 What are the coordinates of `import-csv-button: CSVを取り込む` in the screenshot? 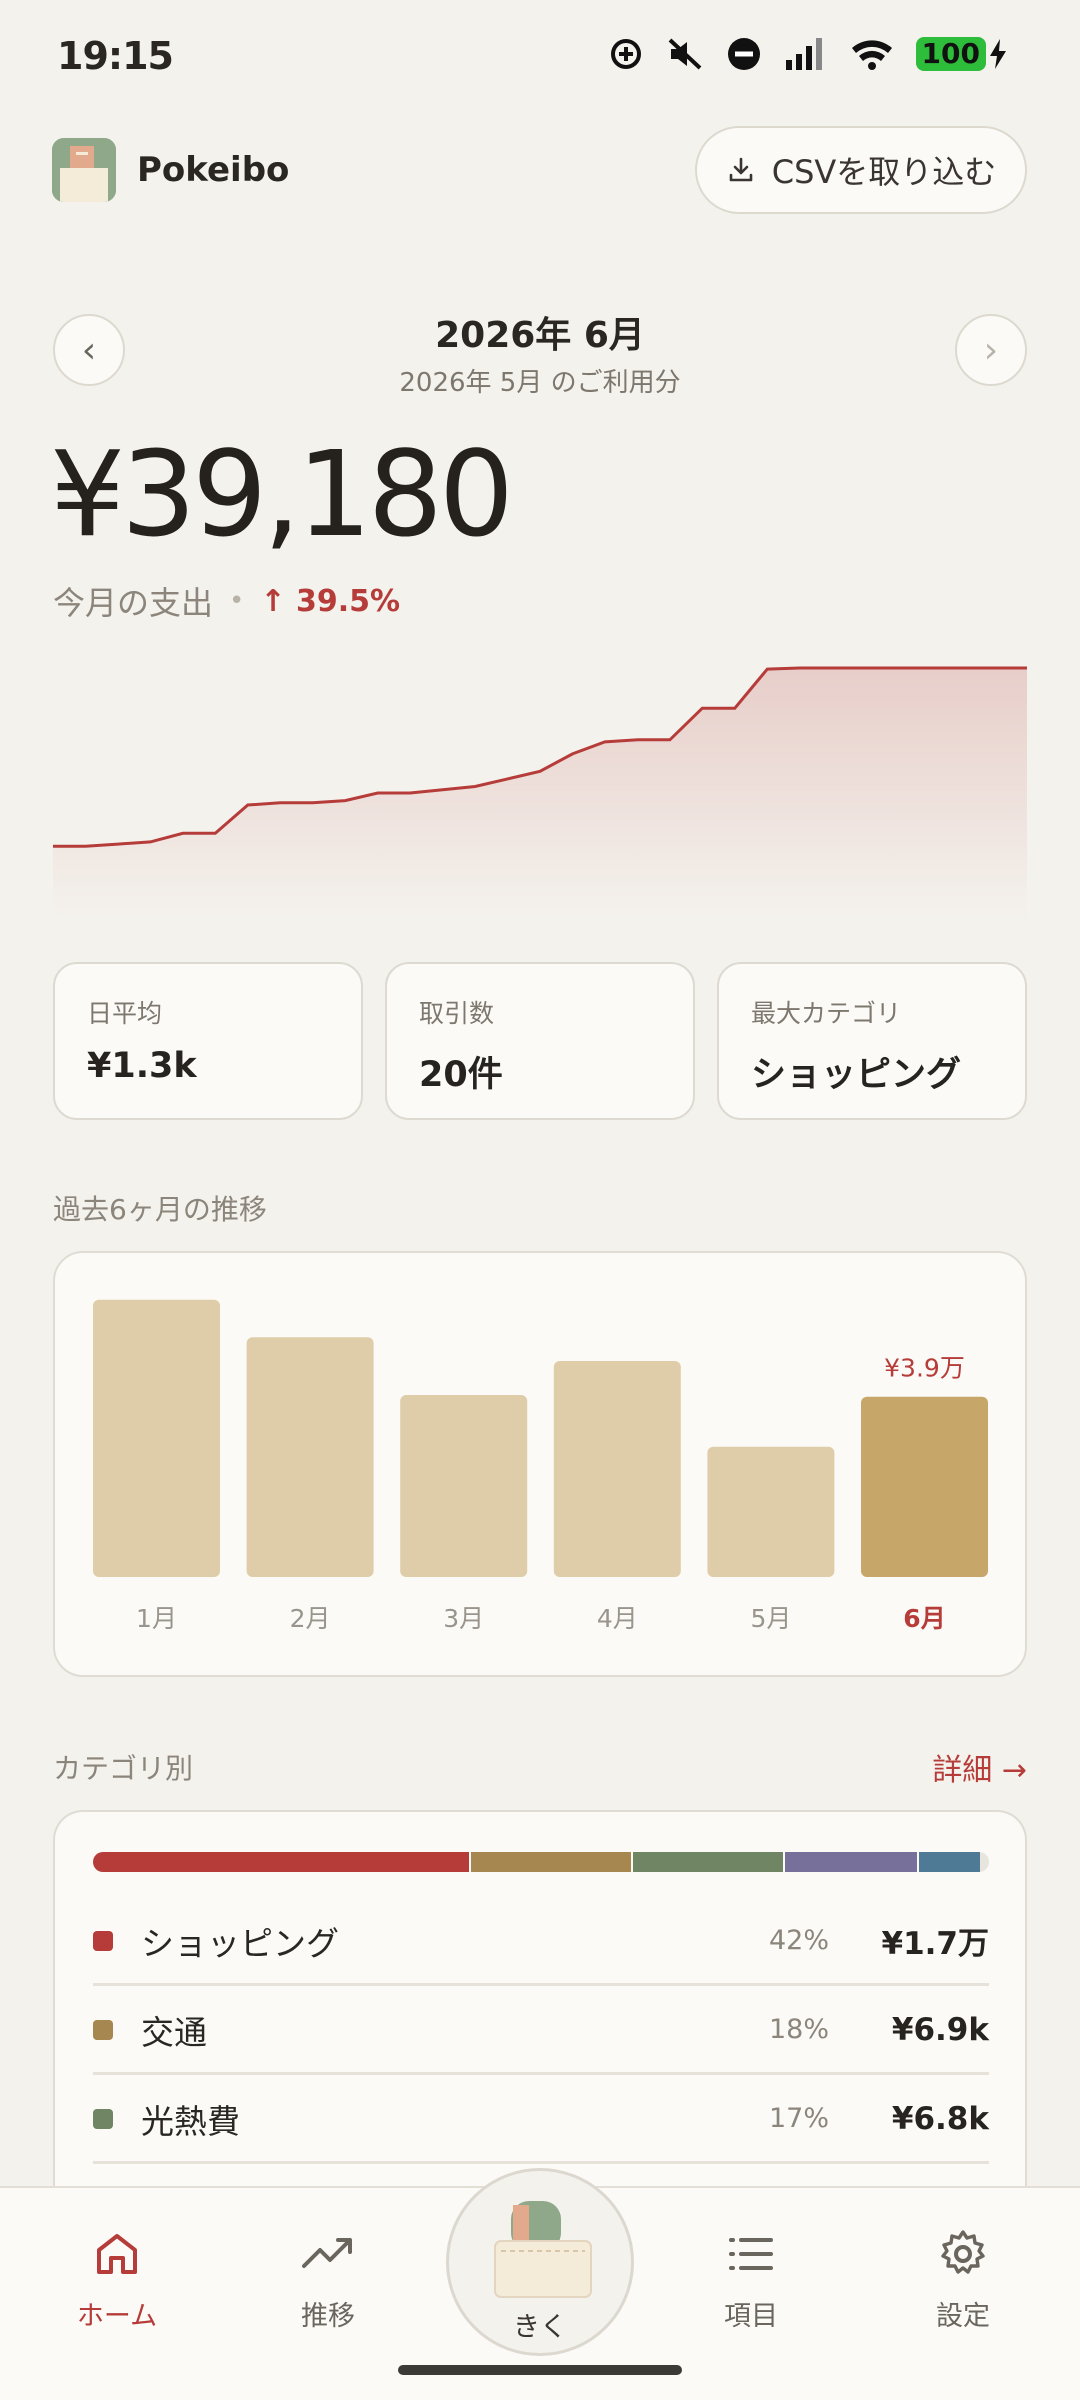 It's located at (861, 170).